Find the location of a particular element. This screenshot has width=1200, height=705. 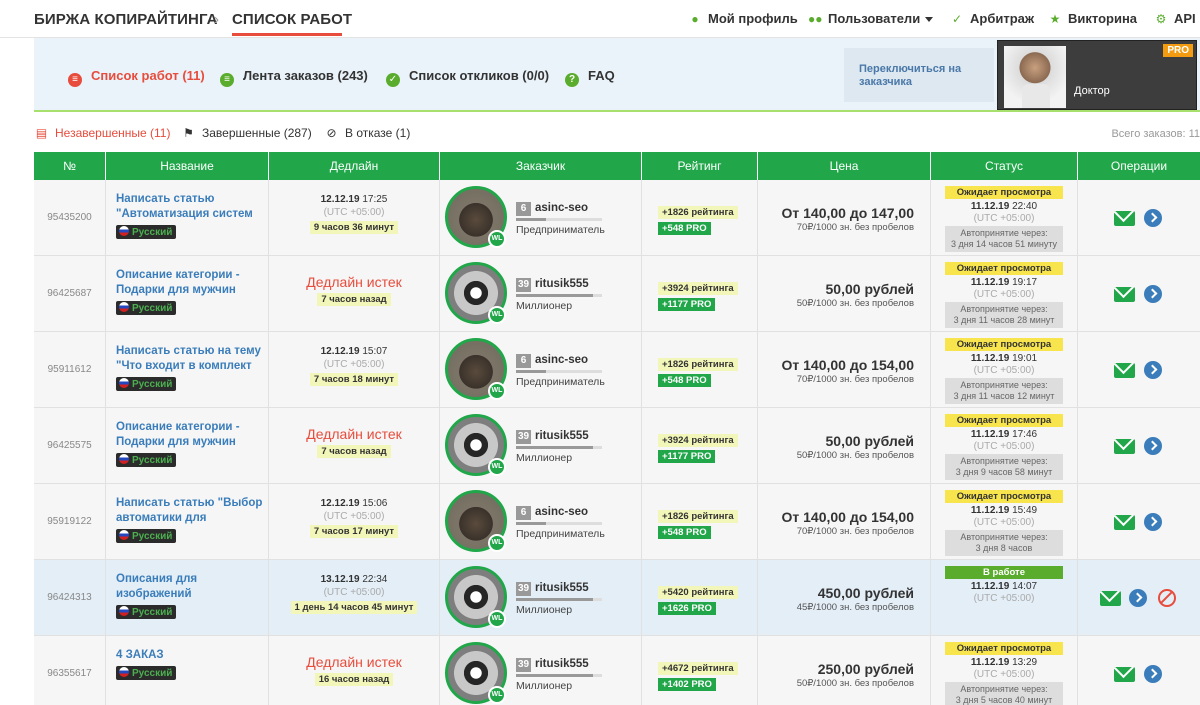

col-header-title: Название is located at coordinates (187, 166).